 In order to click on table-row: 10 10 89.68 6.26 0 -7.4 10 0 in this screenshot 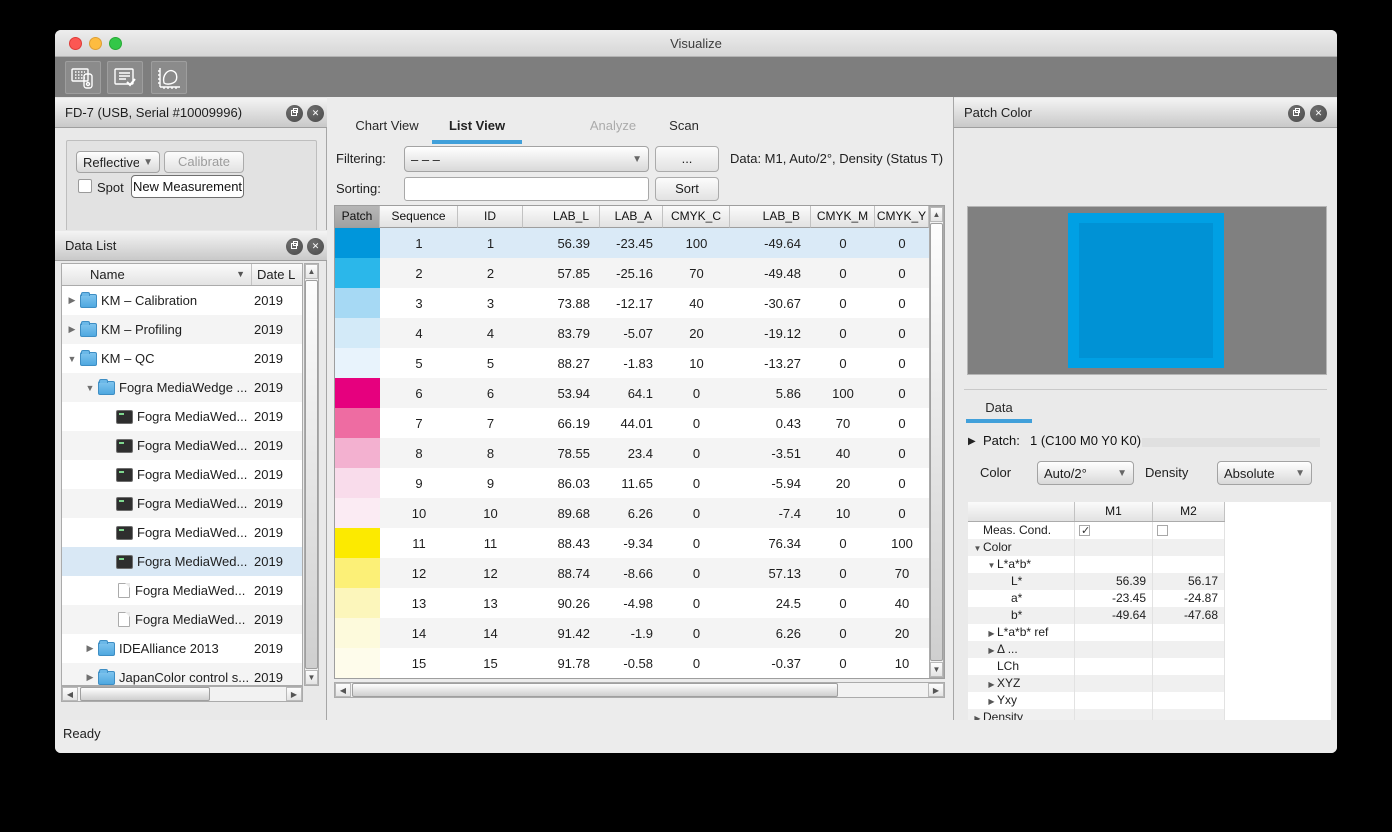, I will do `click(639, 513)`.